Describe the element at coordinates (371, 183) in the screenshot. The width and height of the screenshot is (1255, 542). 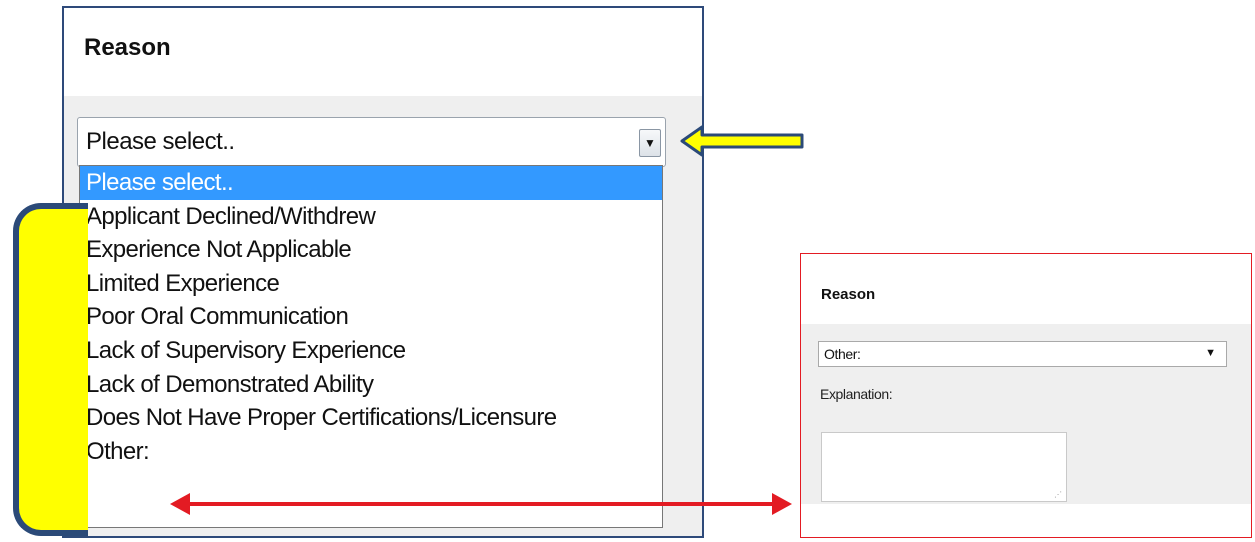
I see `dropdown-option: Please select..` at that location.